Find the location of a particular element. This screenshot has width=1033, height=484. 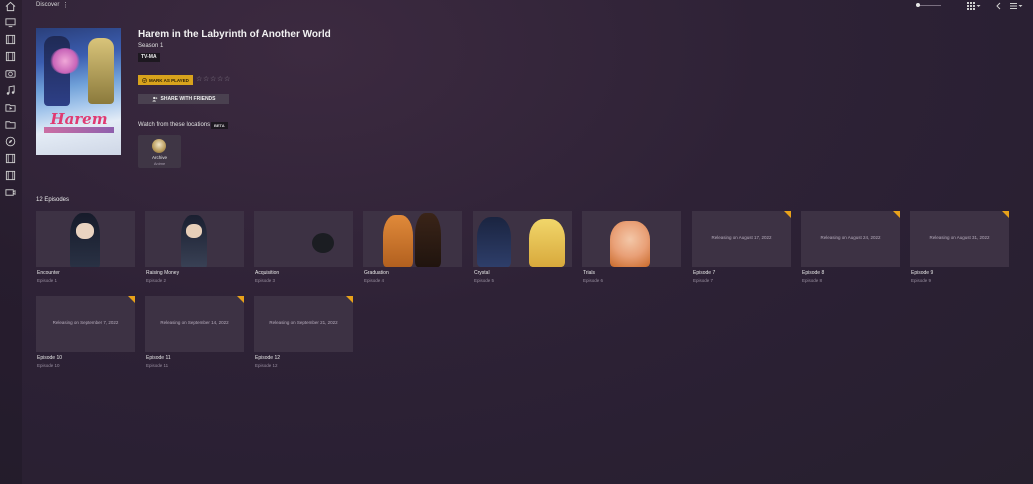

monitor-icon is located at coordinates (10, 22).